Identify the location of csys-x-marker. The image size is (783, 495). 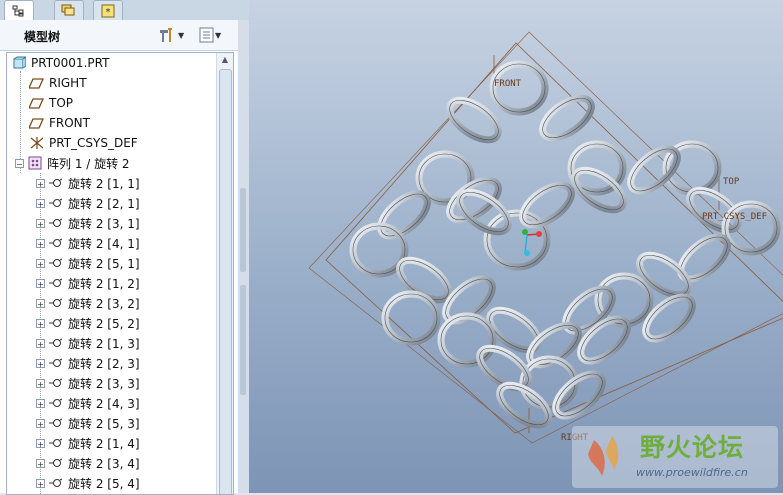
(539, 234).